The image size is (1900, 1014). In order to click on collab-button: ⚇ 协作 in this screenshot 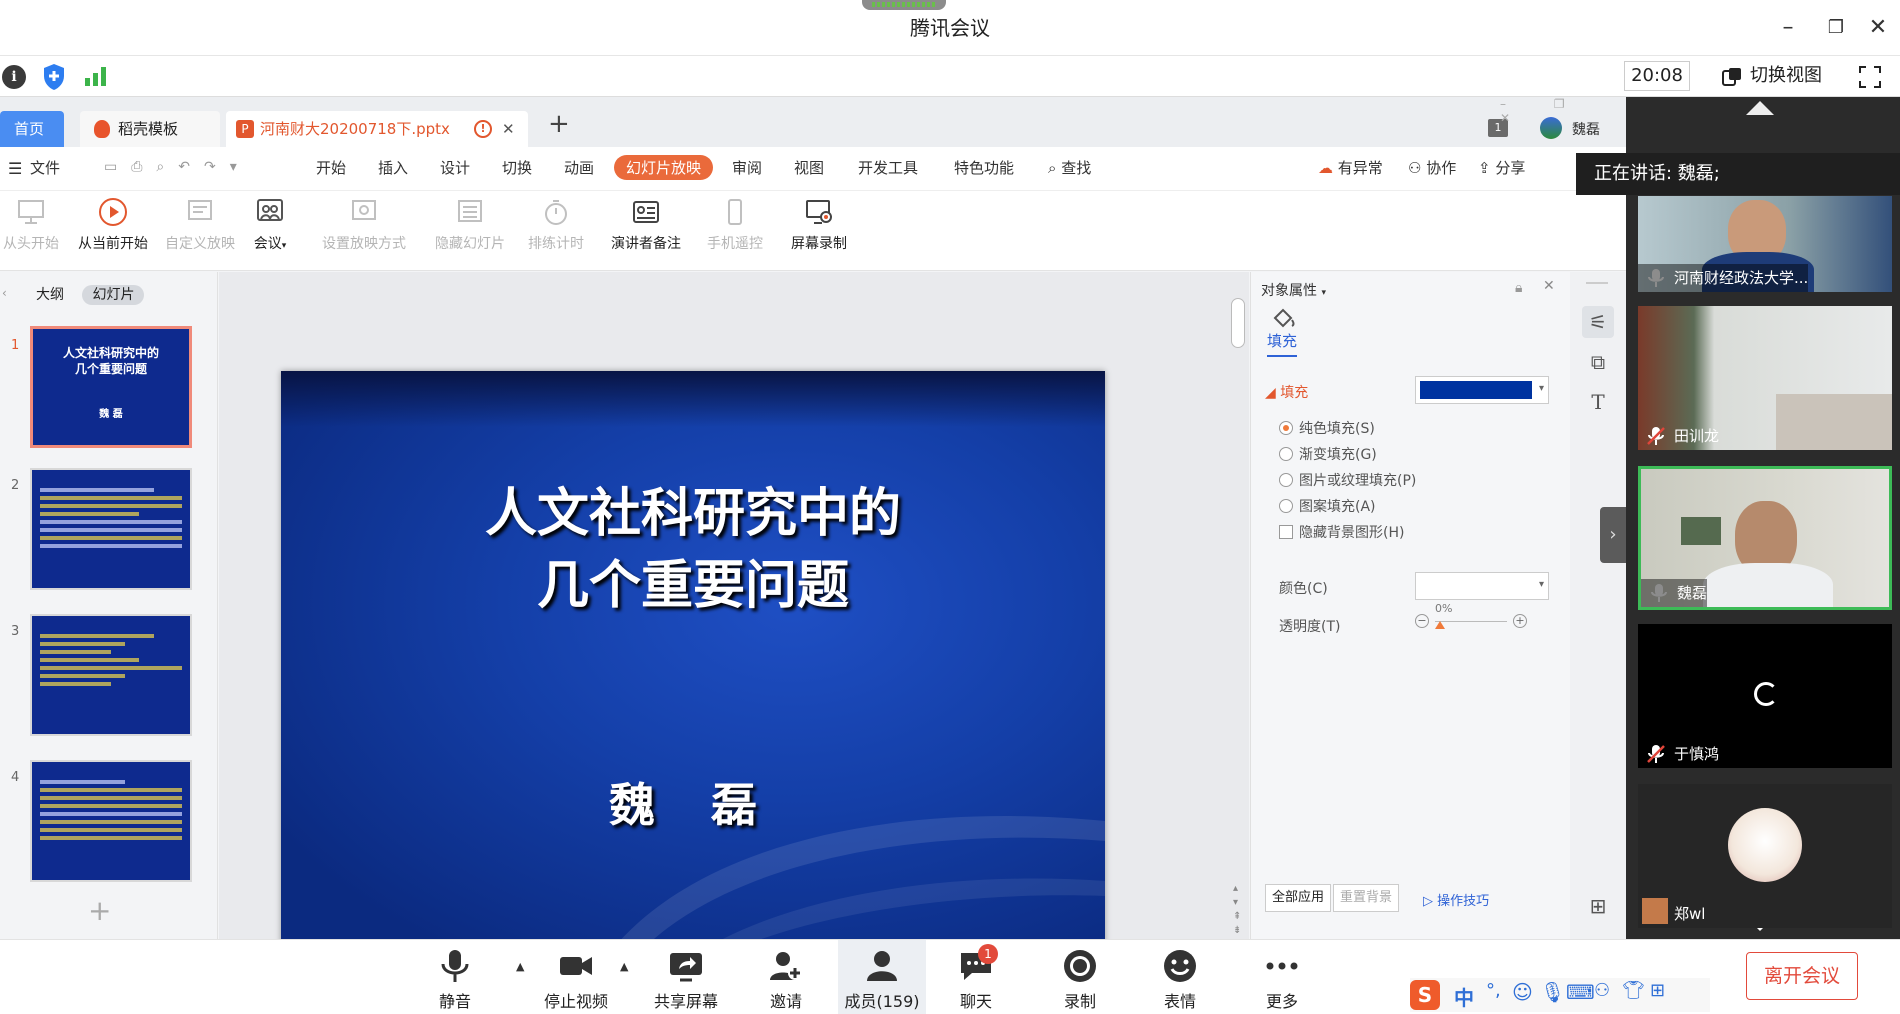, I will do `click(1432, 167)`.